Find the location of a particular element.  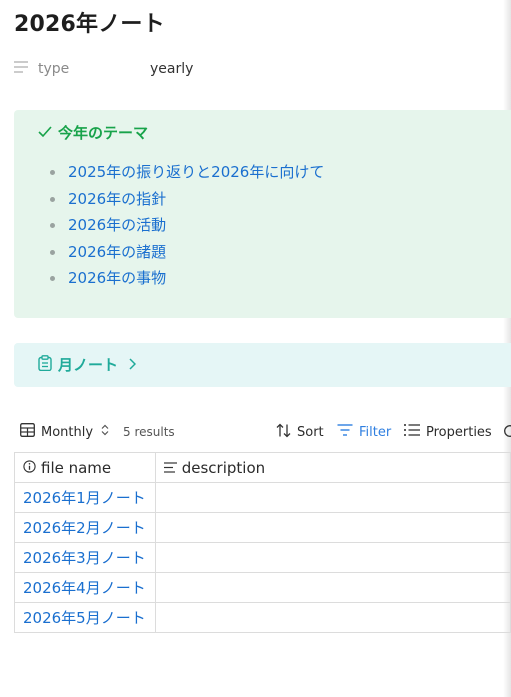

month-notes-label: 月ノート is located at coordinates (88, 365).